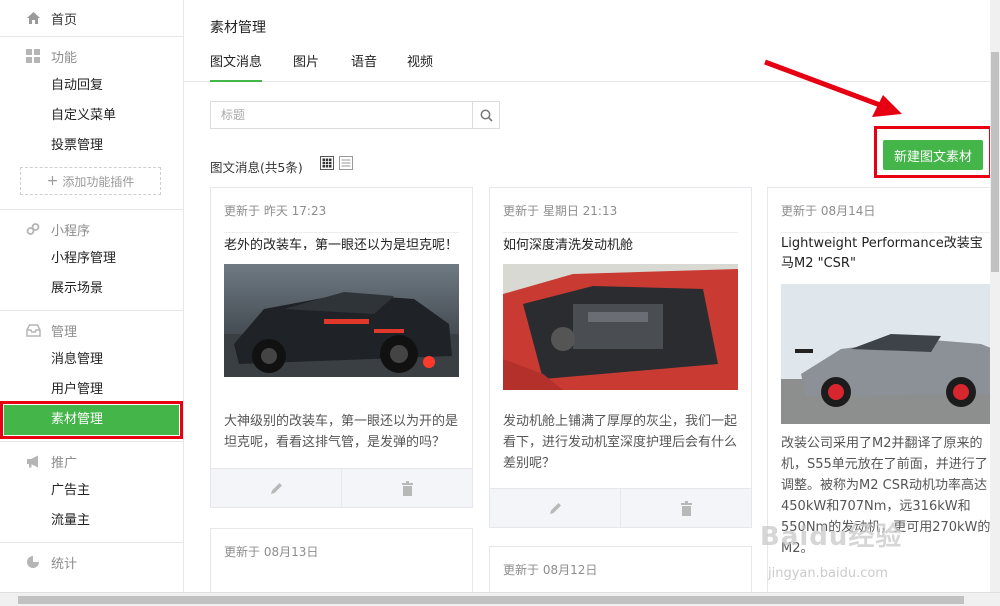 The image size is (1000, 606). What do you see at coordinates (91, 360) in the screenshot?
I see `sidebar-item-messages: 消息管理` at bounding box center [91, 360].